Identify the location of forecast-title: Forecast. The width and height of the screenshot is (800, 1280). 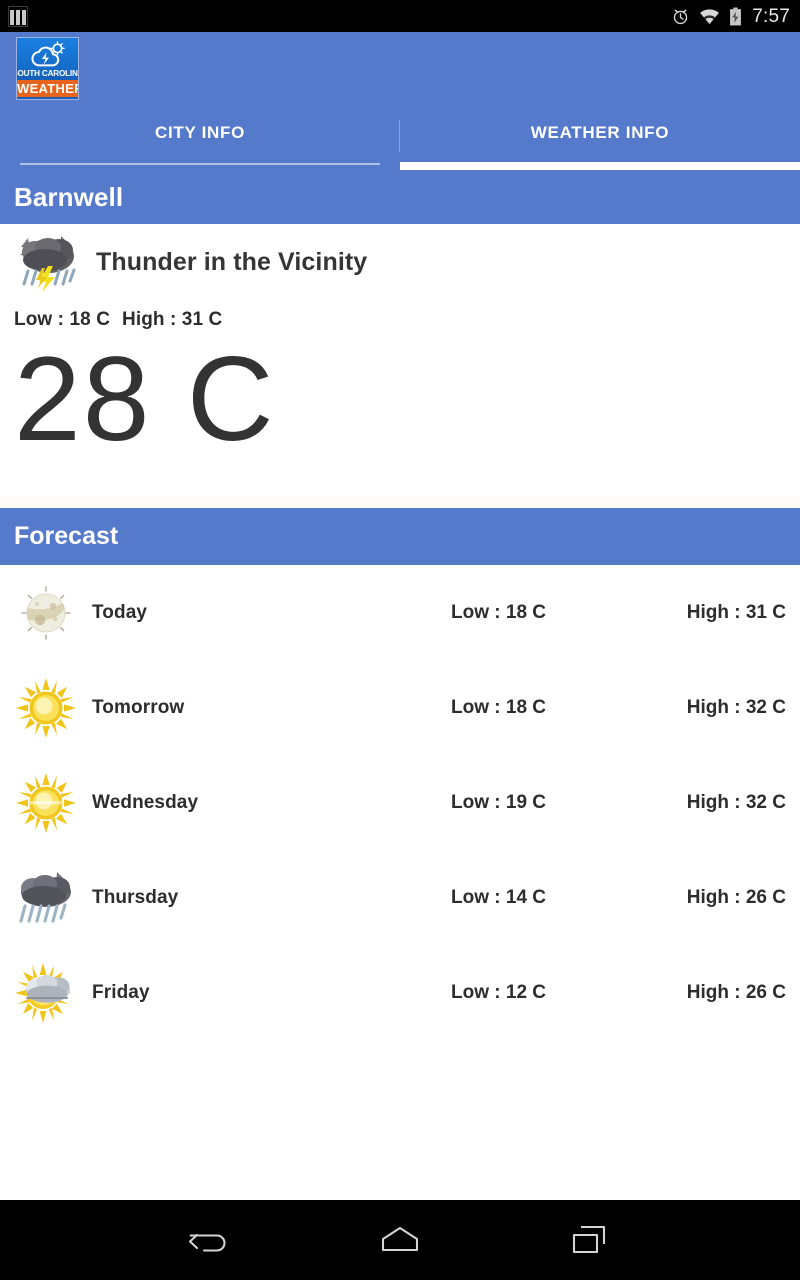
(66, 536).